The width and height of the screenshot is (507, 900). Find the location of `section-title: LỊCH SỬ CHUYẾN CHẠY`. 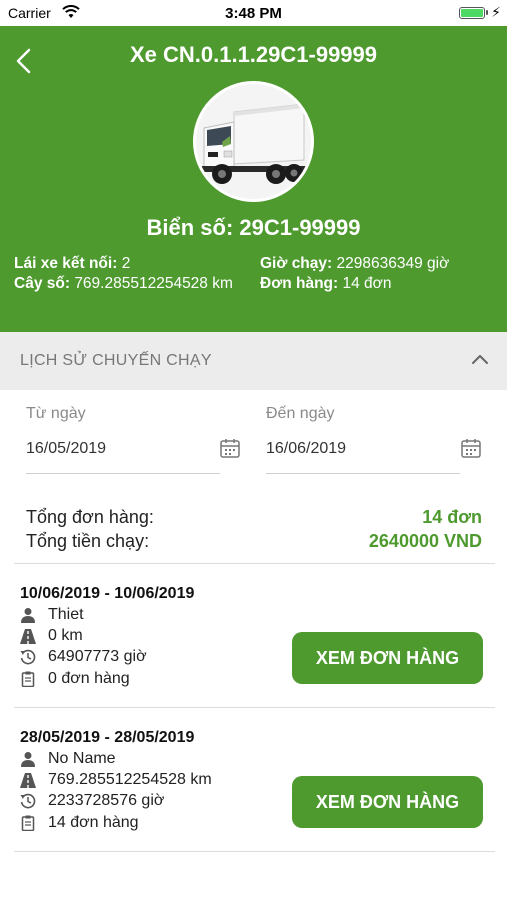

section-title: LỊCH SỬ CHUYẾN CHẠY is located at coordinates (116, 360).